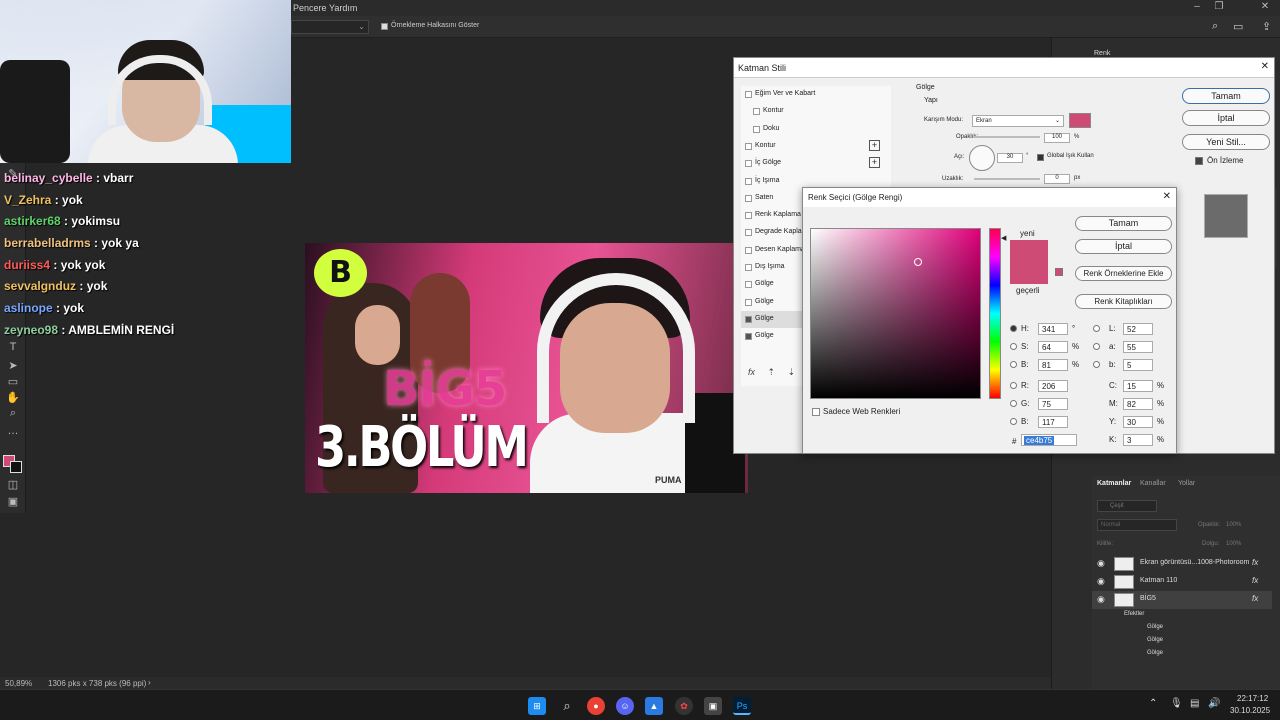 This screenshot has width=1280, height=720. Describe the element at coordinates (1138, 329) in the screenshot. I see `channel-input-l: 52` at that location.